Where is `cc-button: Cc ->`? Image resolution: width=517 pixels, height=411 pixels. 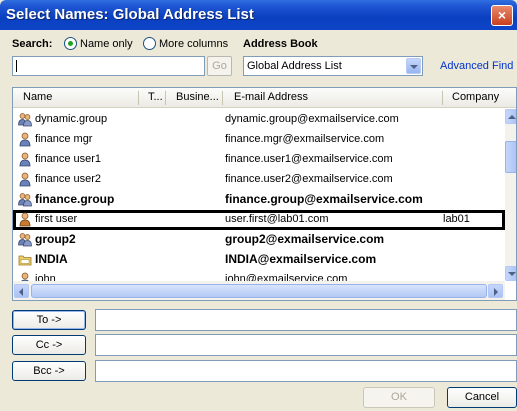 cc-button: Cc -> is located at coordinates (49, 345).